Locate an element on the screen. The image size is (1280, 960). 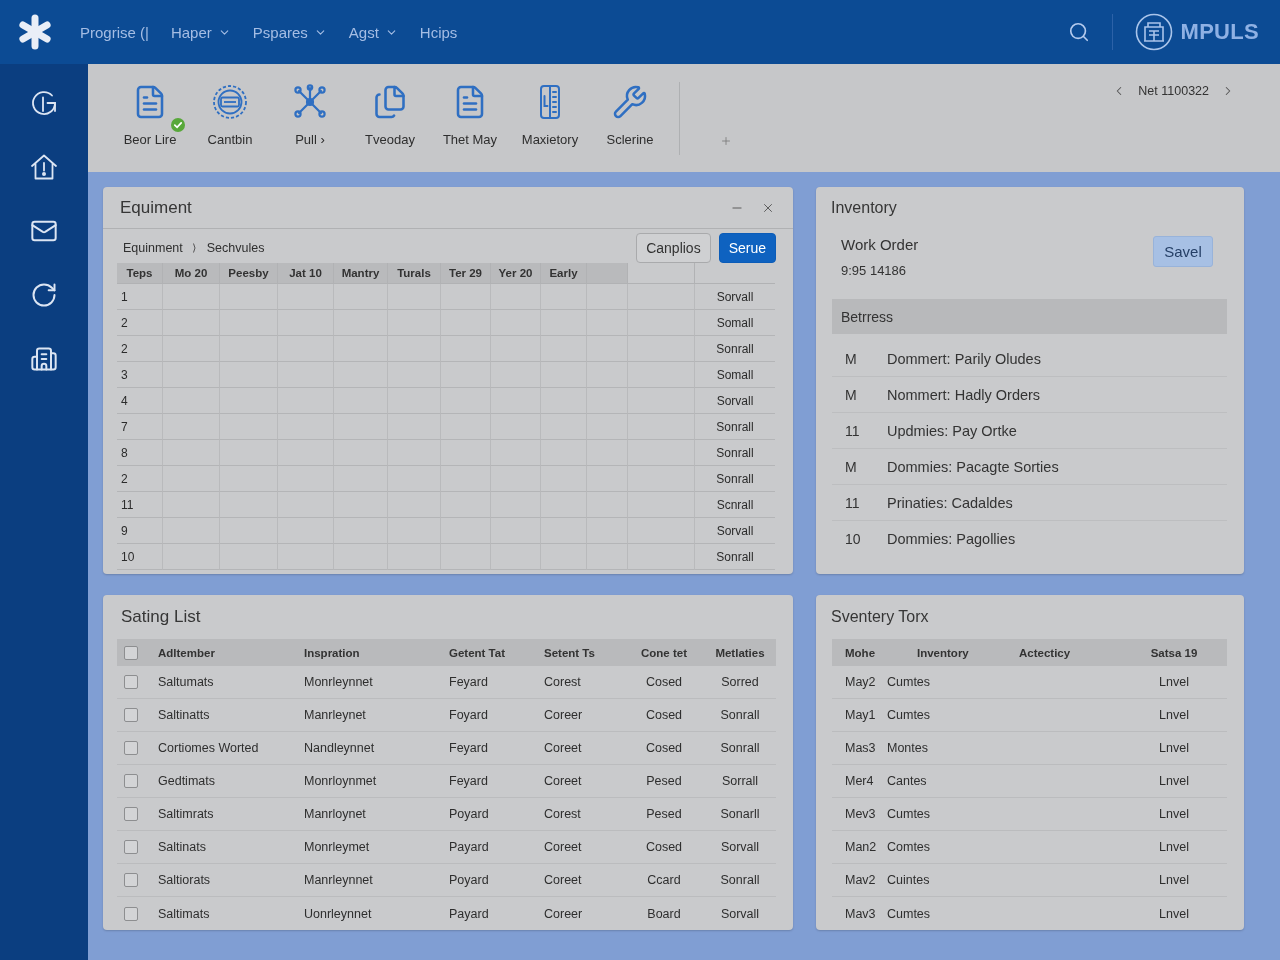
toolbar-button: Pull › is located at coordinates (310, 115).